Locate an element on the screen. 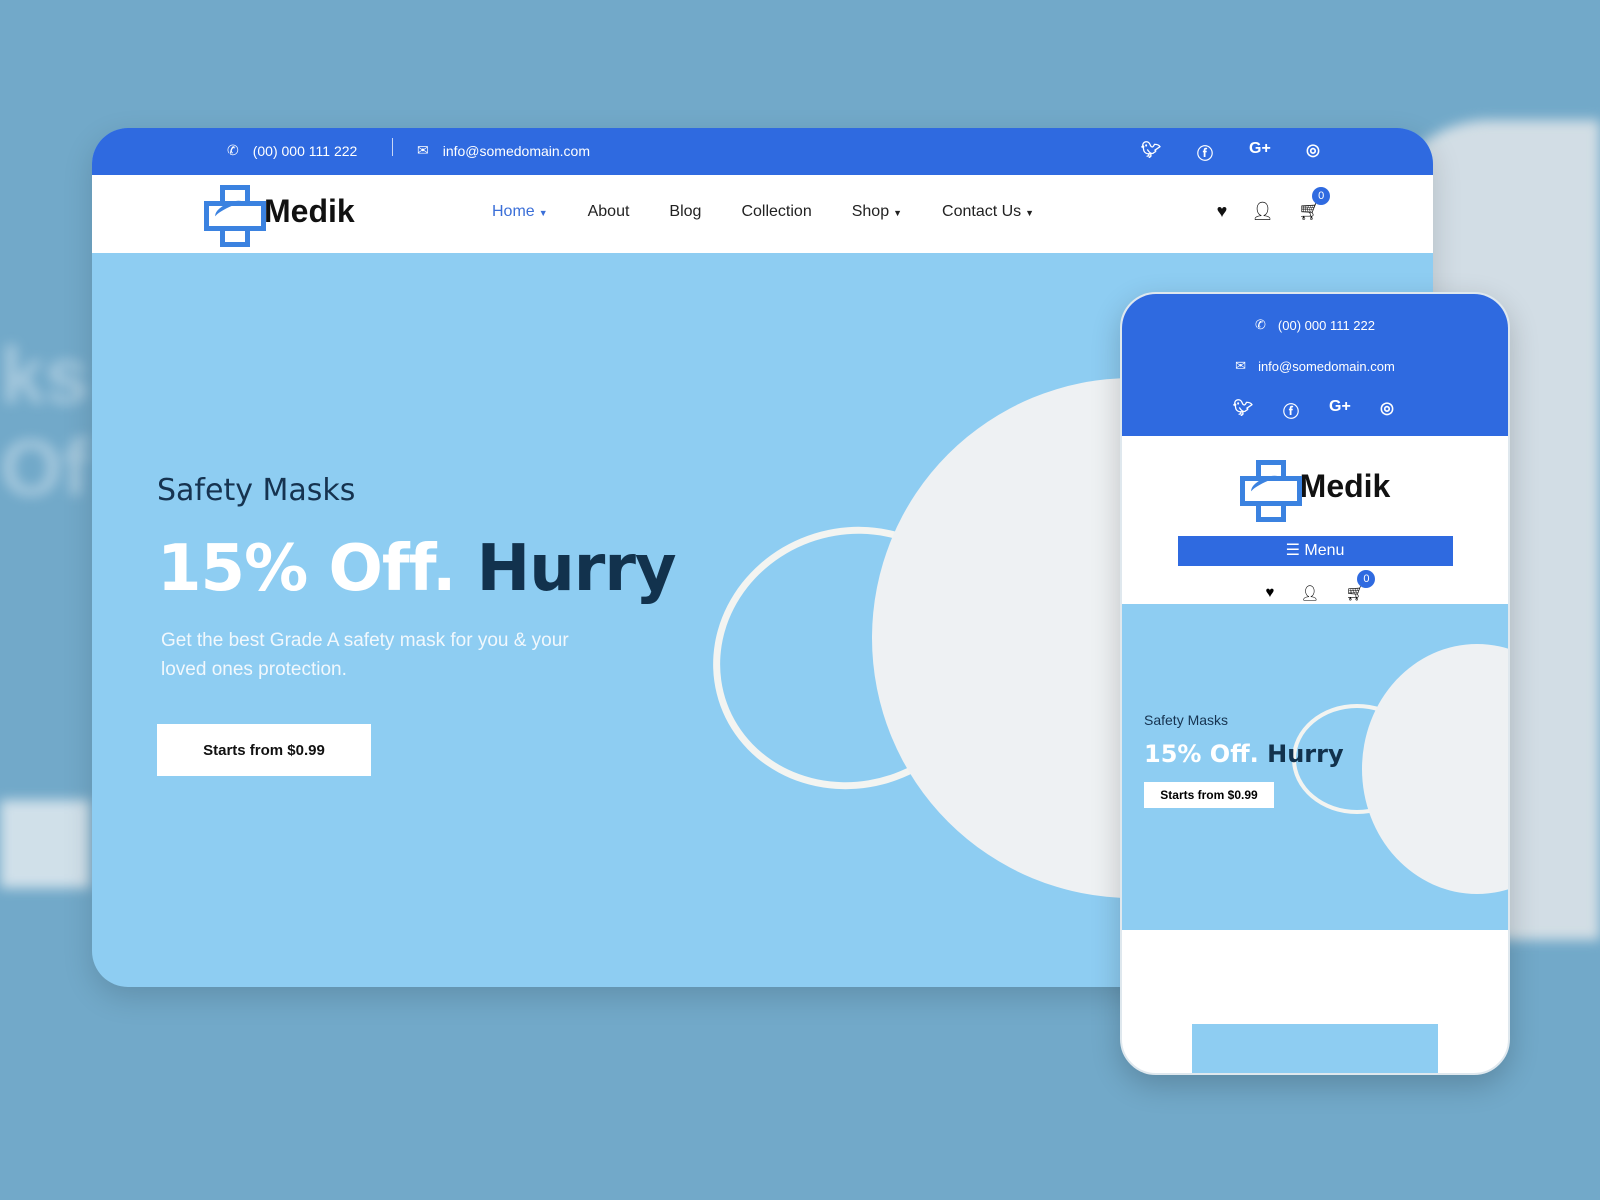 The height and width of the screenshot is (1200, 1600). mobile-phone-contact: ✆ (00) 000 111 222 is located at coordinates (1315, 325).